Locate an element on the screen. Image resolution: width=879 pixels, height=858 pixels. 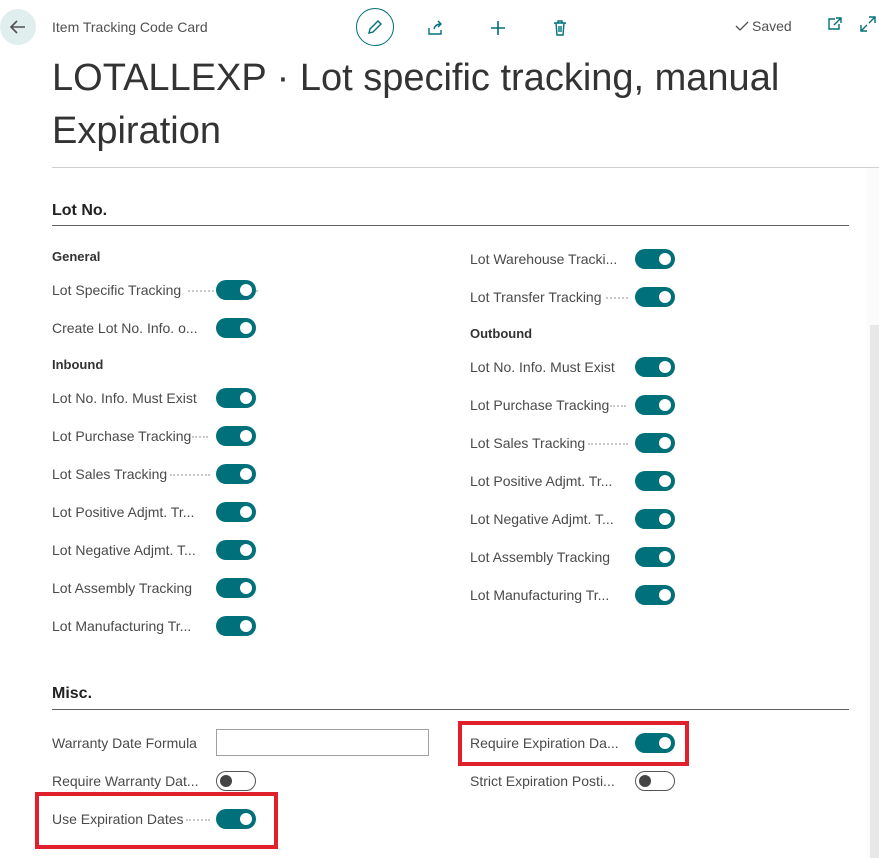
field-label: Lot Transfer Tracking is located at coordinates (536, 297).